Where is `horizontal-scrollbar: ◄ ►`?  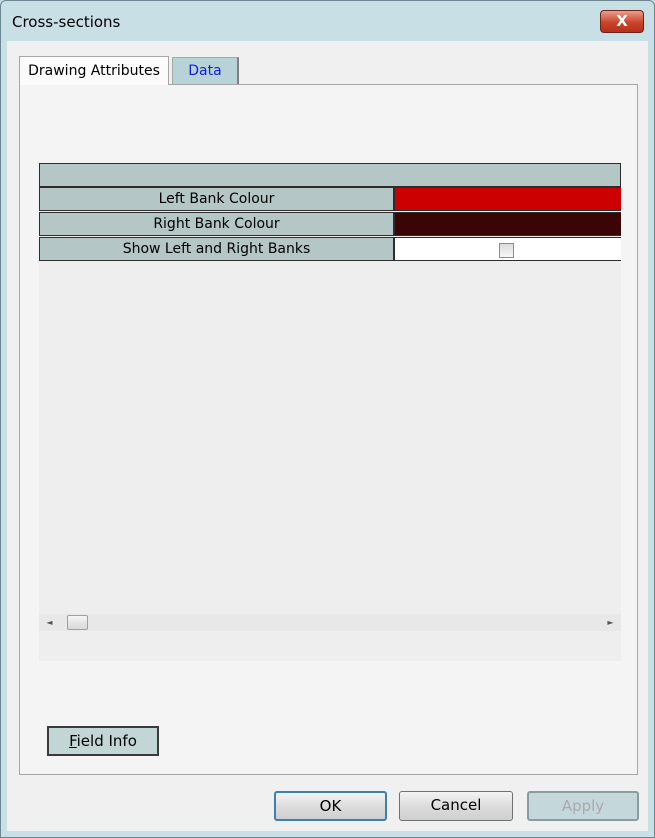 horizontal-scrollbar: ◄ ► is located at coordinates (330, 622).